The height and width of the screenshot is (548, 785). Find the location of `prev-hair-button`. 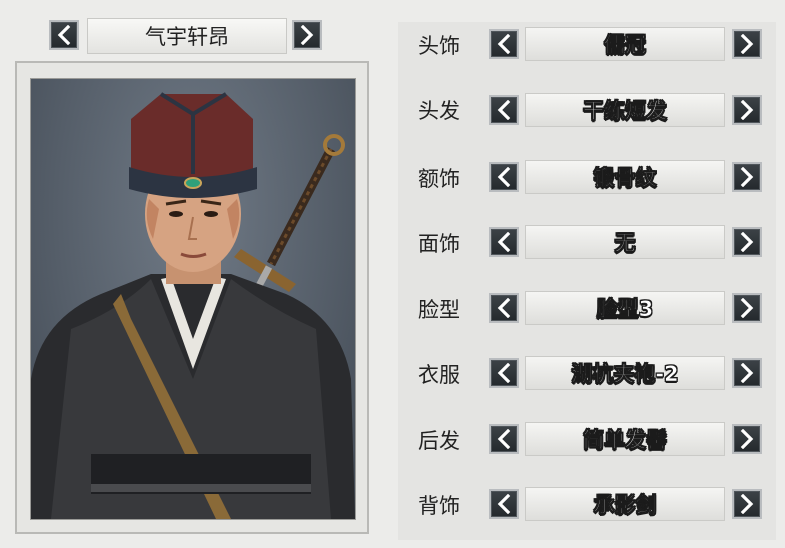

prev-hair-button is located at coordinates (504, 110).